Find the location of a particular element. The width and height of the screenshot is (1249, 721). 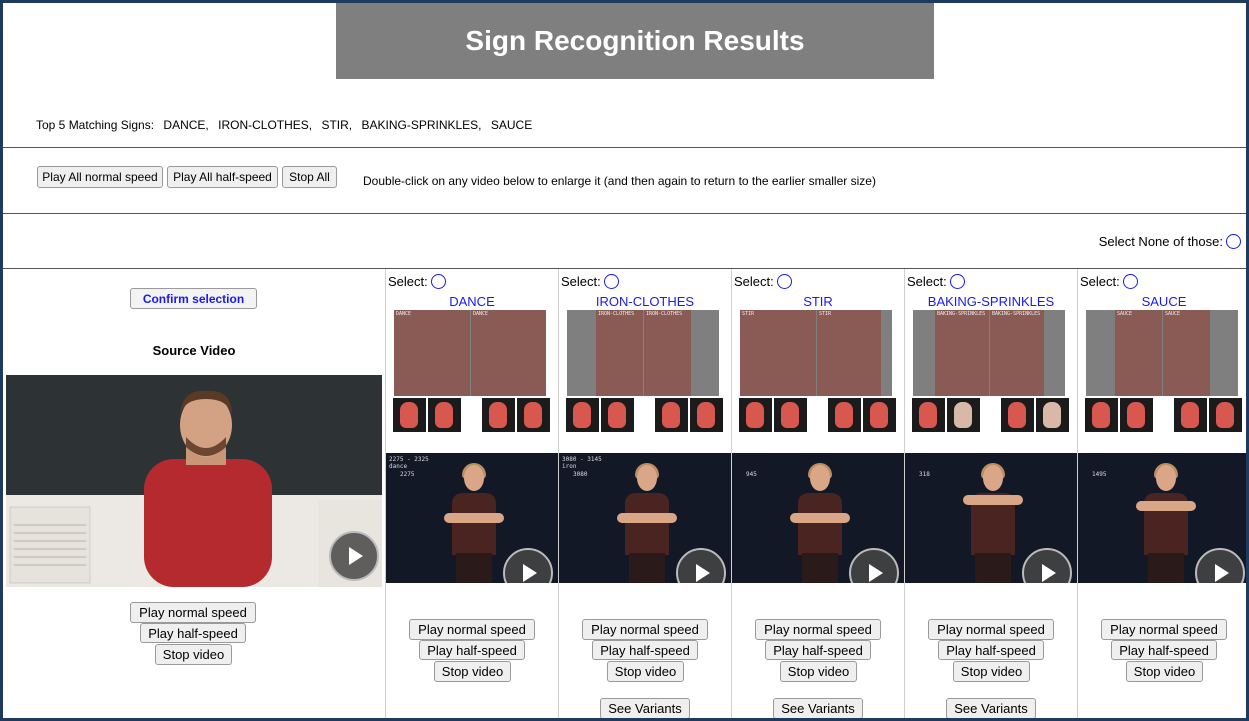

video-timecode: 2275 - 2325 dance is located at coordinates (409, 463).